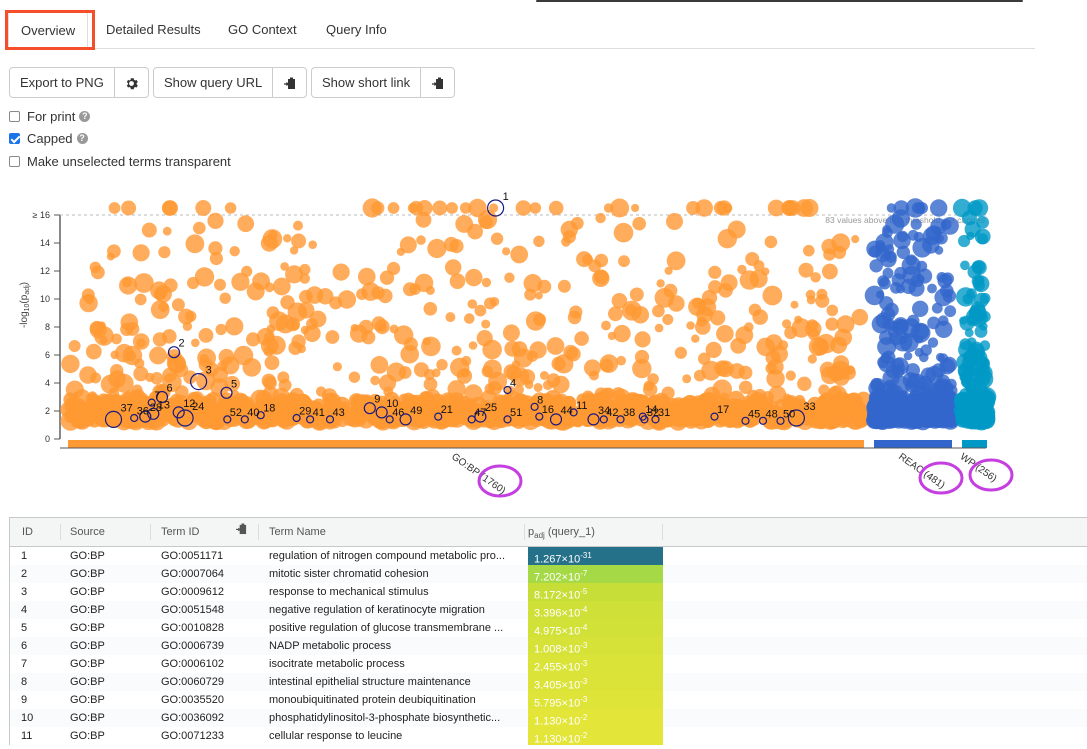 This screenshot has width=1087, height=749. Describe the element at coordinates (14, 116) in the screenshot. I see `for-print-checkbox` at that location.